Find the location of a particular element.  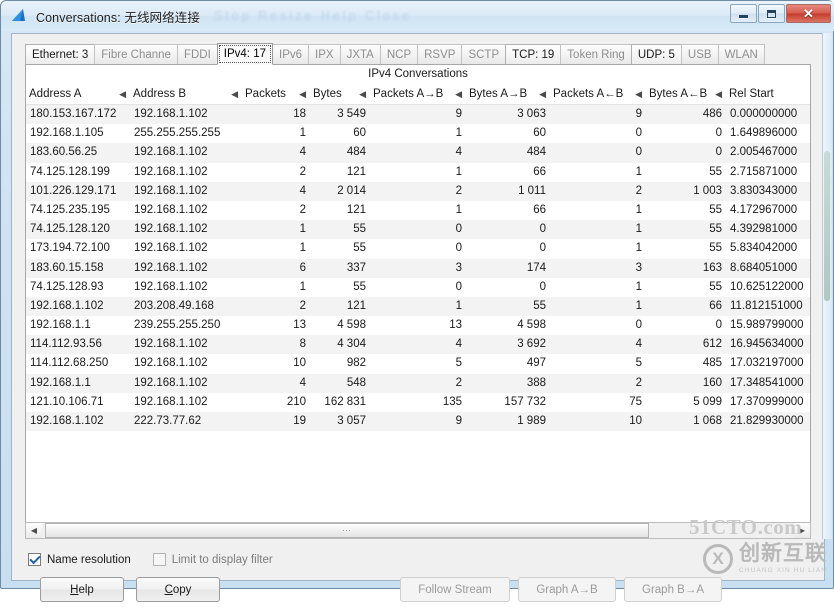

column-header-bytes-a-b: Bytes A→B ◀ is located at coordinates (508, 94).